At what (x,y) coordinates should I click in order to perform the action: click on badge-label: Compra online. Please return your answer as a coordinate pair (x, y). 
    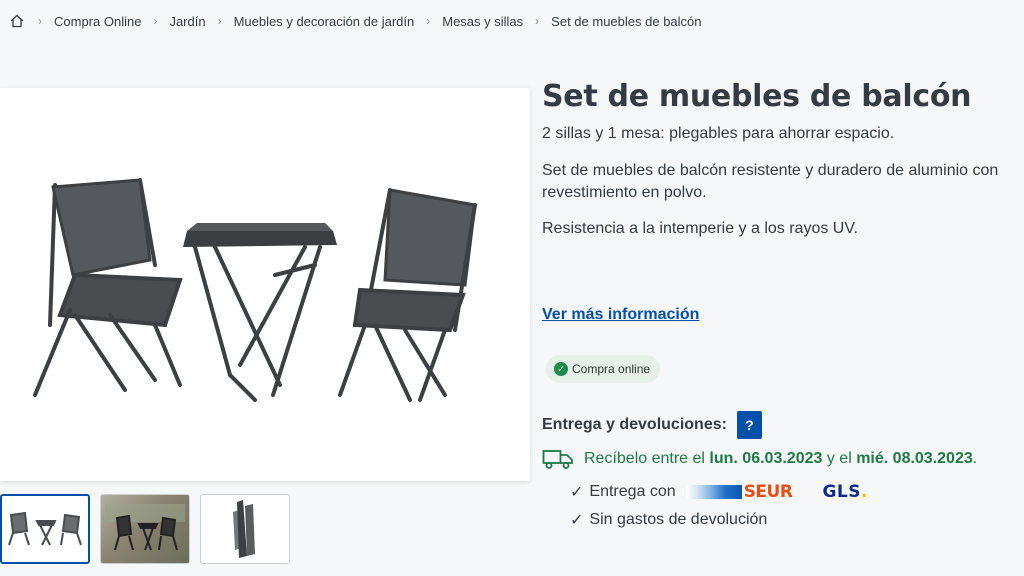
    Looking at the image, I should click on (611, 369).